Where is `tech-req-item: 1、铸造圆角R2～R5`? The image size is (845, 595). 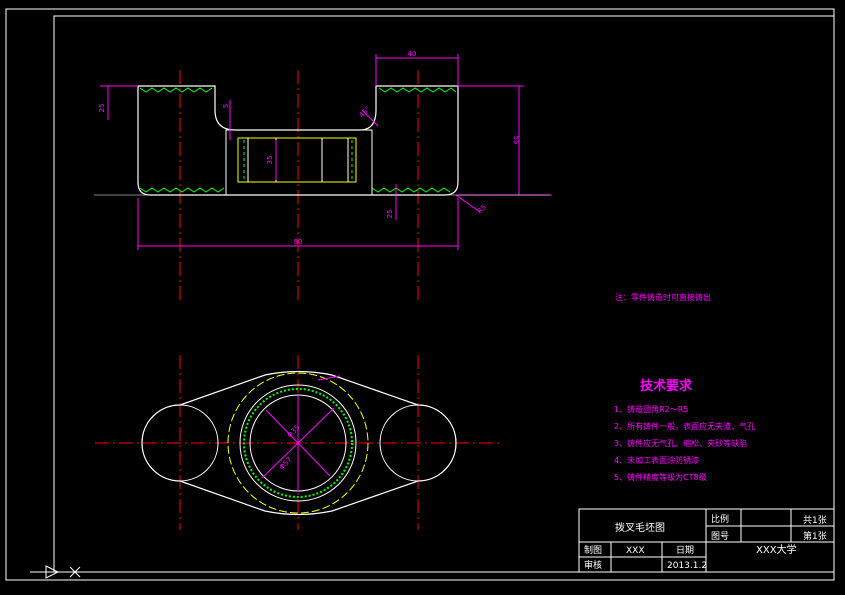 tech-req-item: 1、铸造圆角R2～R5 is located at coordinates (651, 409).